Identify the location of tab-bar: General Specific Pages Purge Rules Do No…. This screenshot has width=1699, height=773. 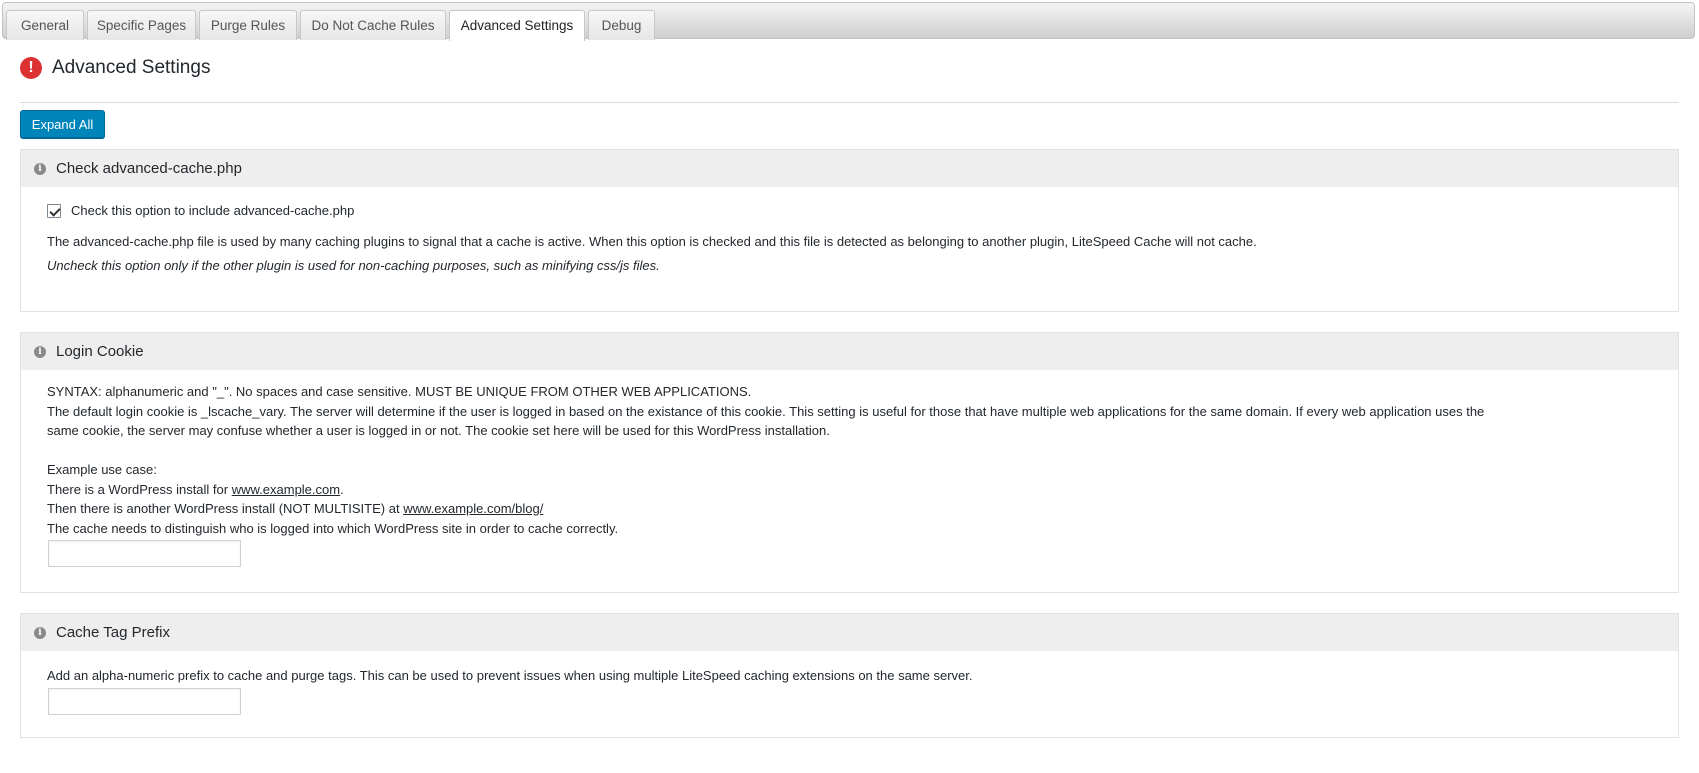
(848, 21).